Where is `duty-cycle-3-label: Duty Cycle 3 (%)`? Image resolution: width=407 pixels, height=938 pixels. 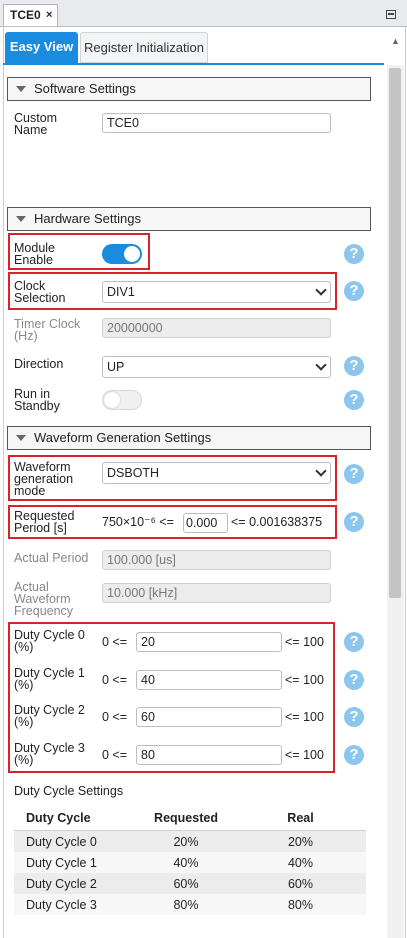
duty-cycle-3-label: Duty Cycle 3 (%) is located at coordinates (49, 754).